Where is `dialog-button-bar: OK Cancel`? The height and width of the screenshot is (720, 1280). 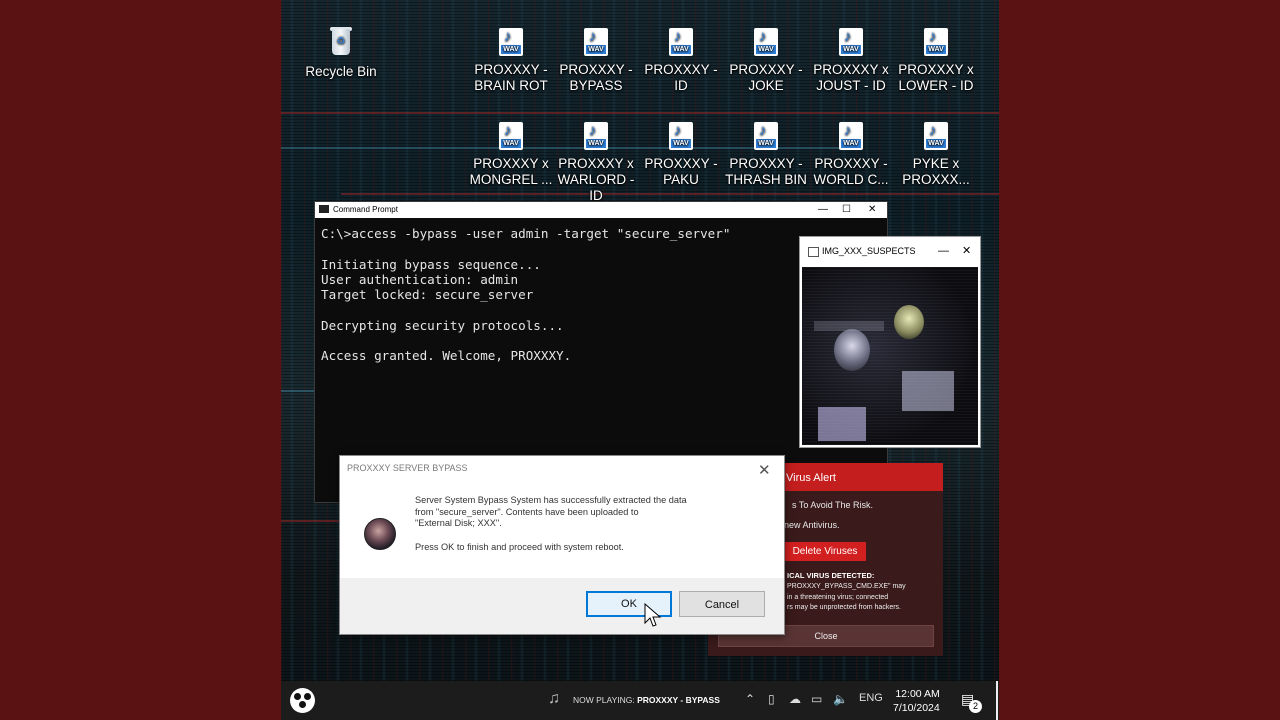 dialog-button-bar: OK Cancel is located at coordinates (562, 606).